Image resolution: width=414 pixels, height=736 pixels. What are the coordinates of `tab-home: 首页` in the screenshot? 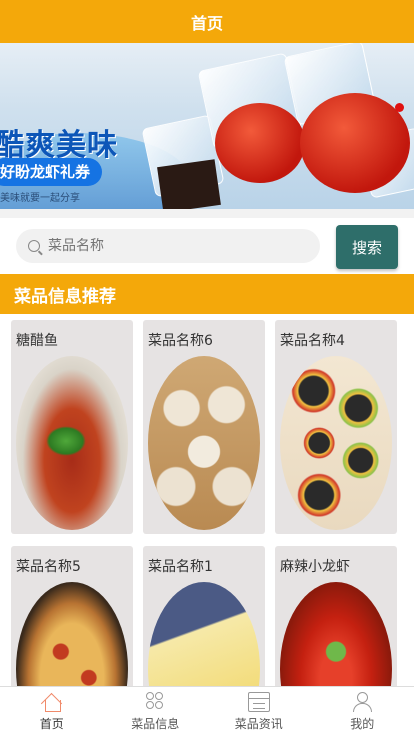 It's located at (52, 711).